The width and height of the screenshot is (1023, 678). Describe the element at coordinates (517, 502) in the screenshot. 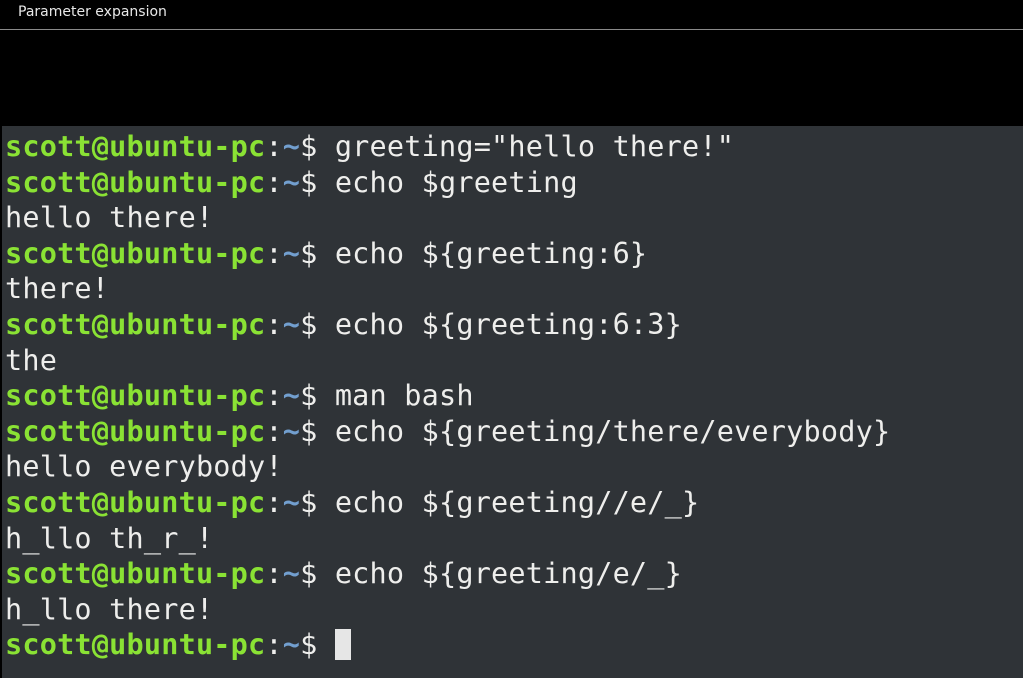

I see `command-text: echo ${greeting//e/_}` at that location.